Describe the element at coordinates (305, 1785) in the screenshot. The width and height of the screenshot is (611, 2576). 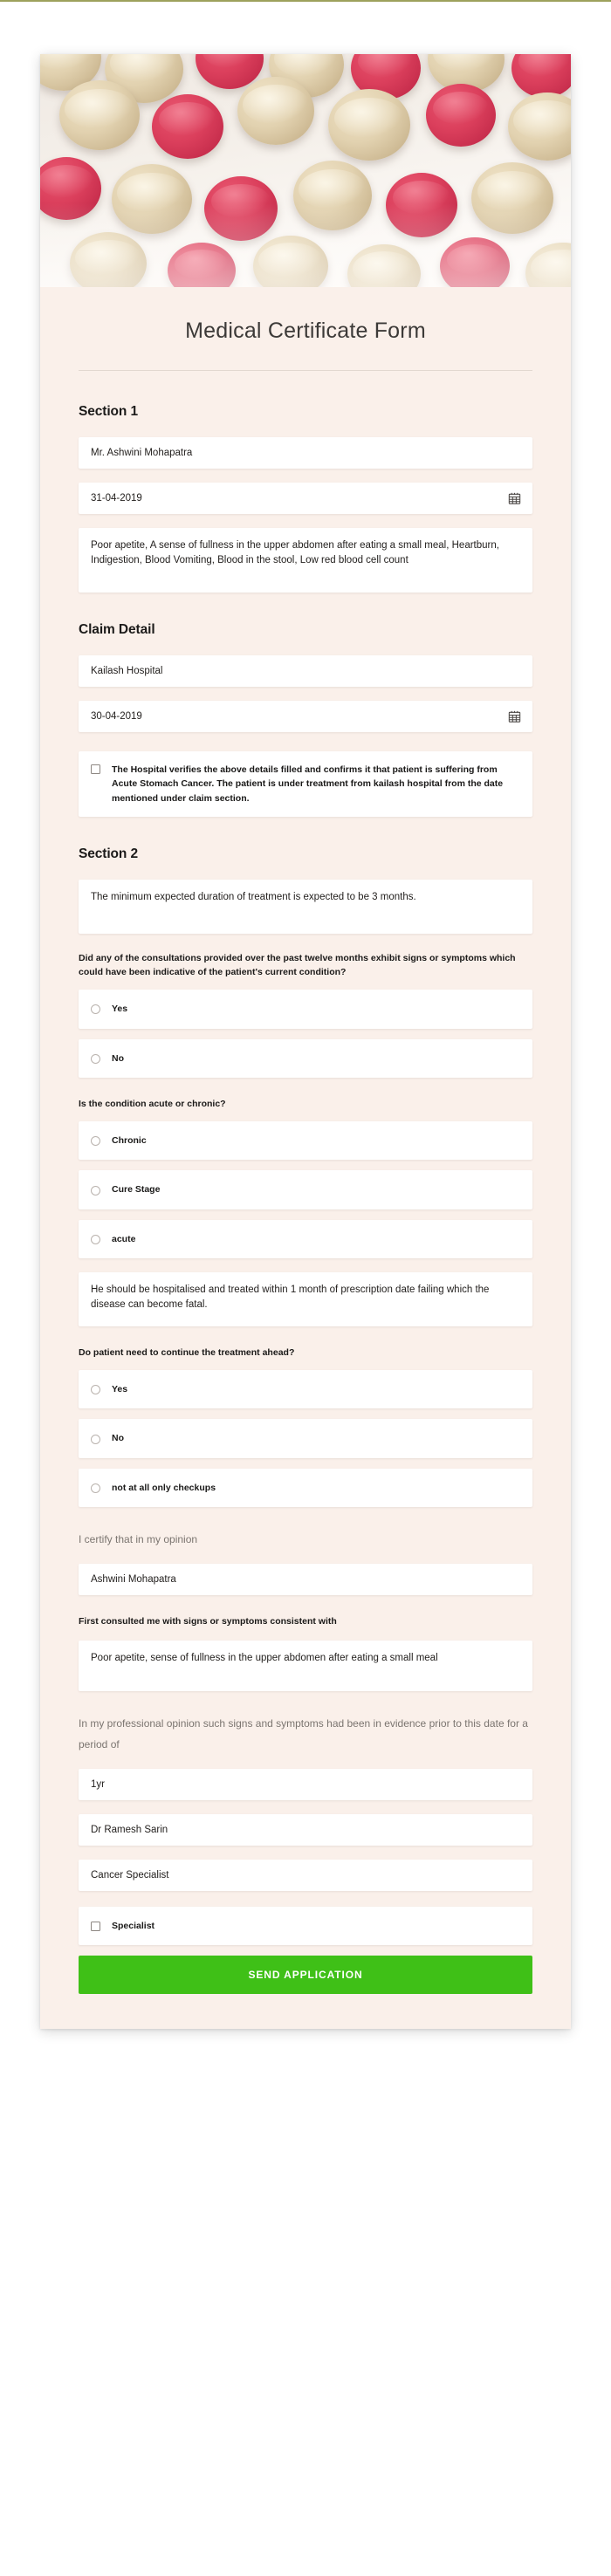
I see `period-input` at that location.